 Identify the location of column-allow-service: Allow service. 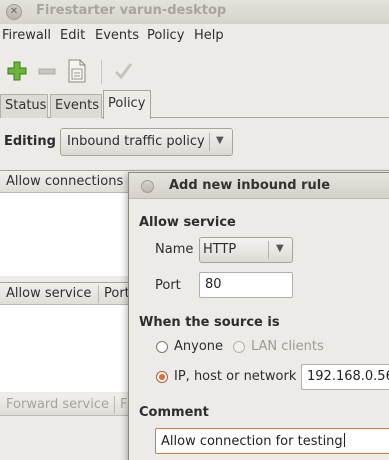
(48, 293).